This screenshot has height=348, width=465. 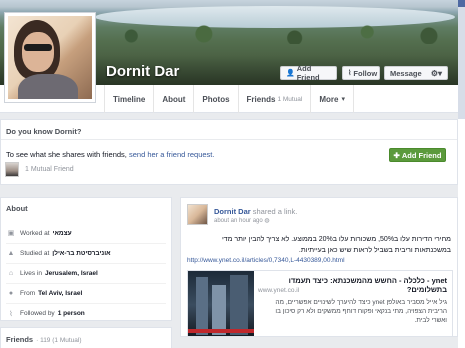 I want to click on about-prefix: Followed by, so click(x=37, y=313).